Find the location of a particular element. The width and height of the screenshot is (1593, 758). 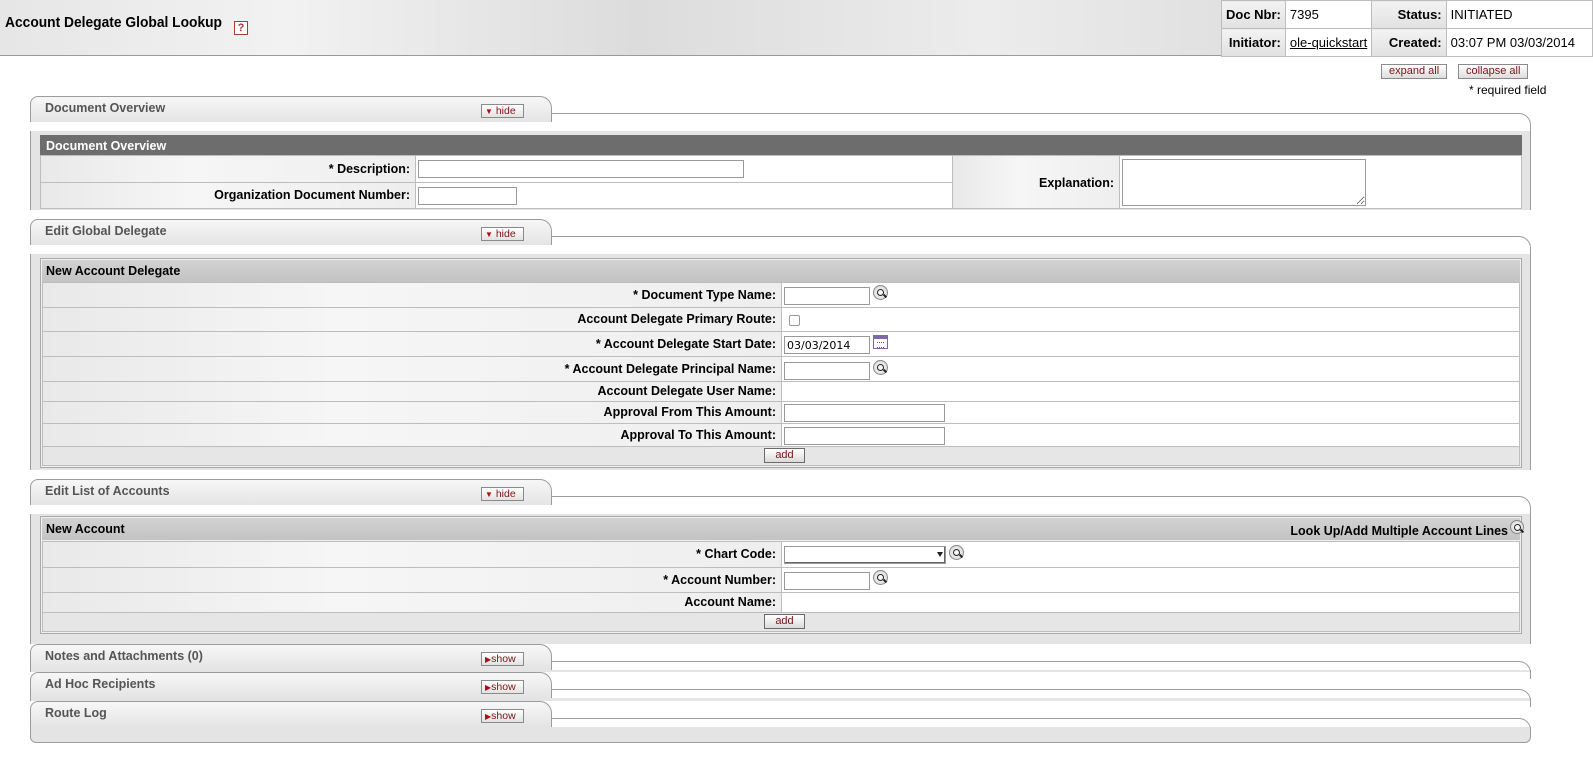

primary-route-cell is located at coordinates (1150, 319).